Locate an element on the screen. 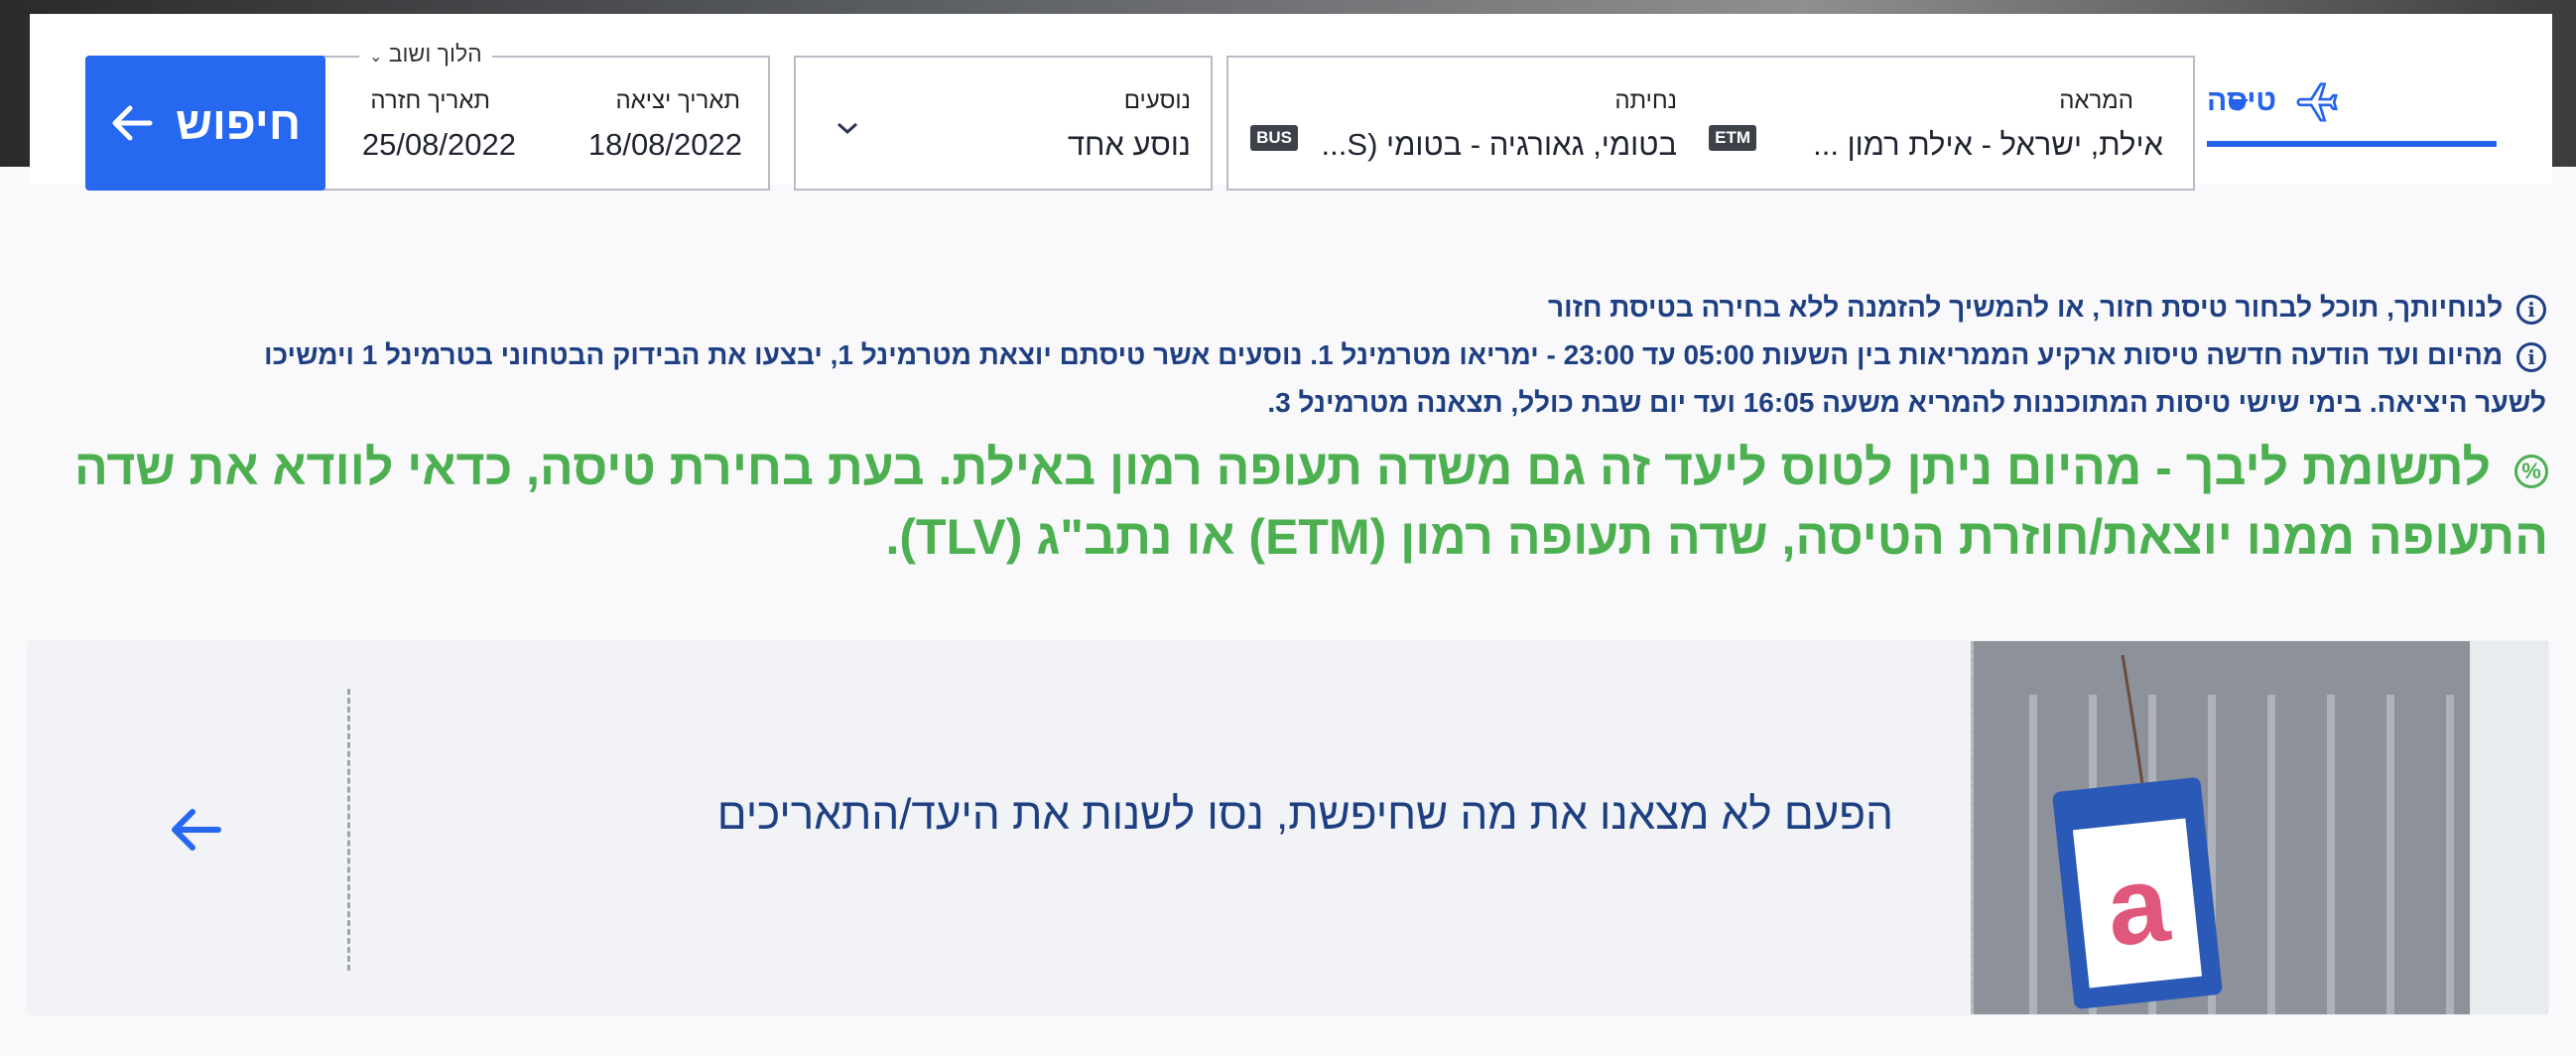  passengers-value: נוסע אחד is located at coordinates (1129, 144).